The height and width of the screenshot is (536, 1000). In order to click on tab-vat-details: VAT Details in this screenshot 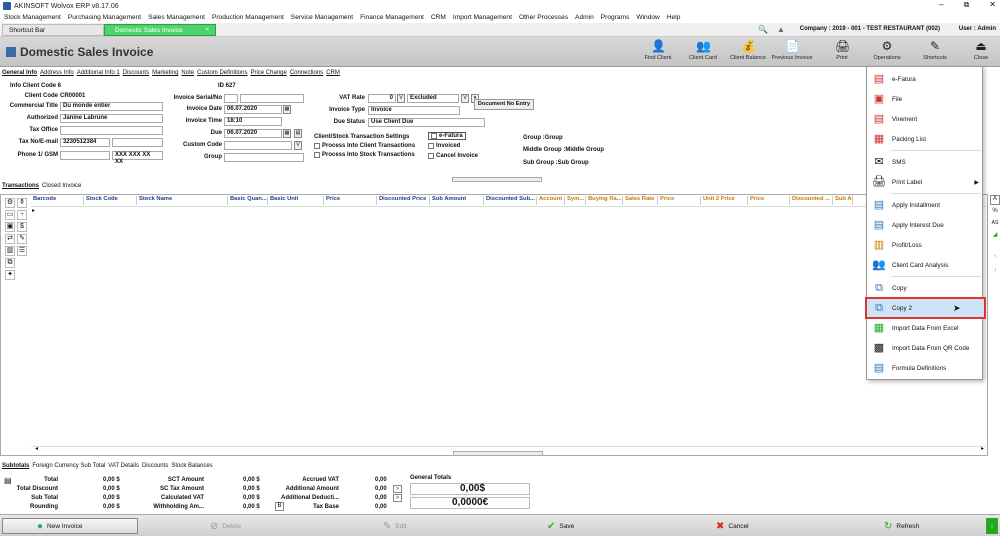, I will do `click(123, 466)`.